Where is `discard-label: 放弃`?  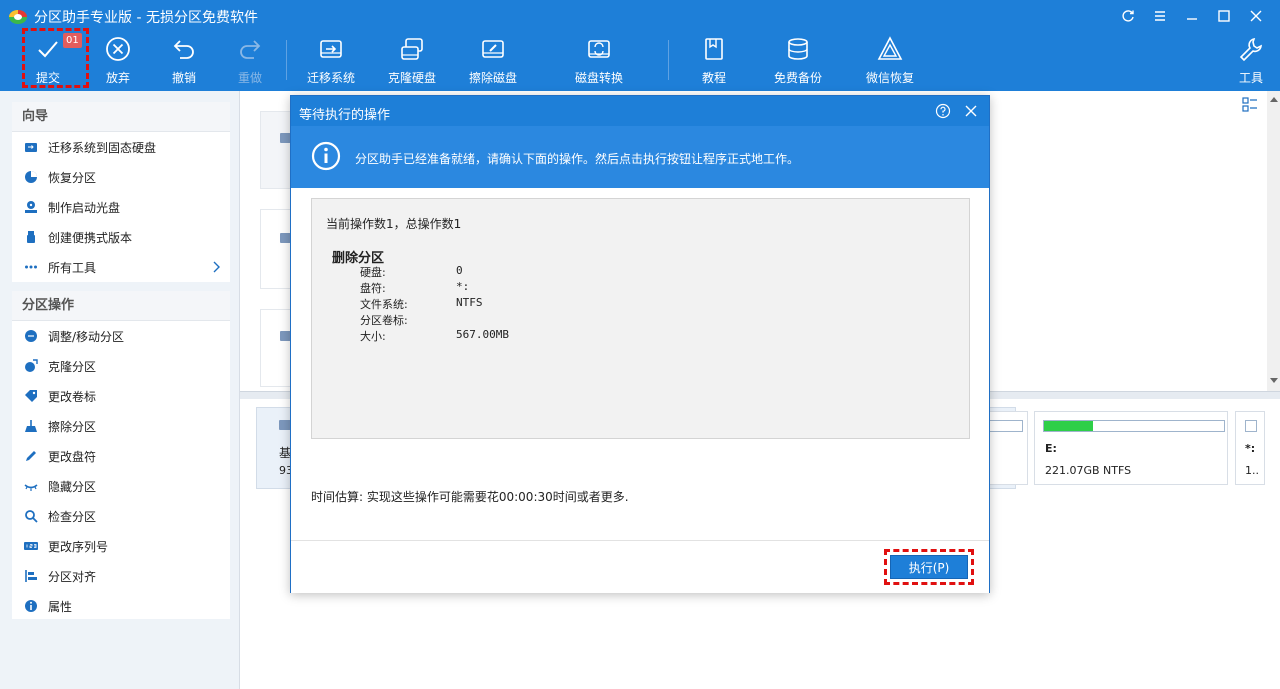
discard-label: 放弃 is located at coordinates (117, 78).